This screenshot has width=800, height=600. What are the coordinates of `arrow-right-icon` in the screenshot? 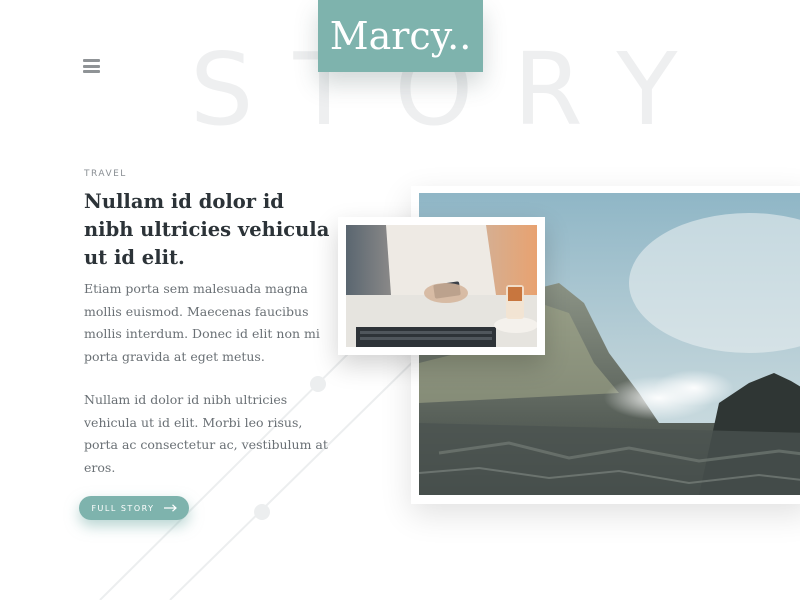 It's located at (170, 508).